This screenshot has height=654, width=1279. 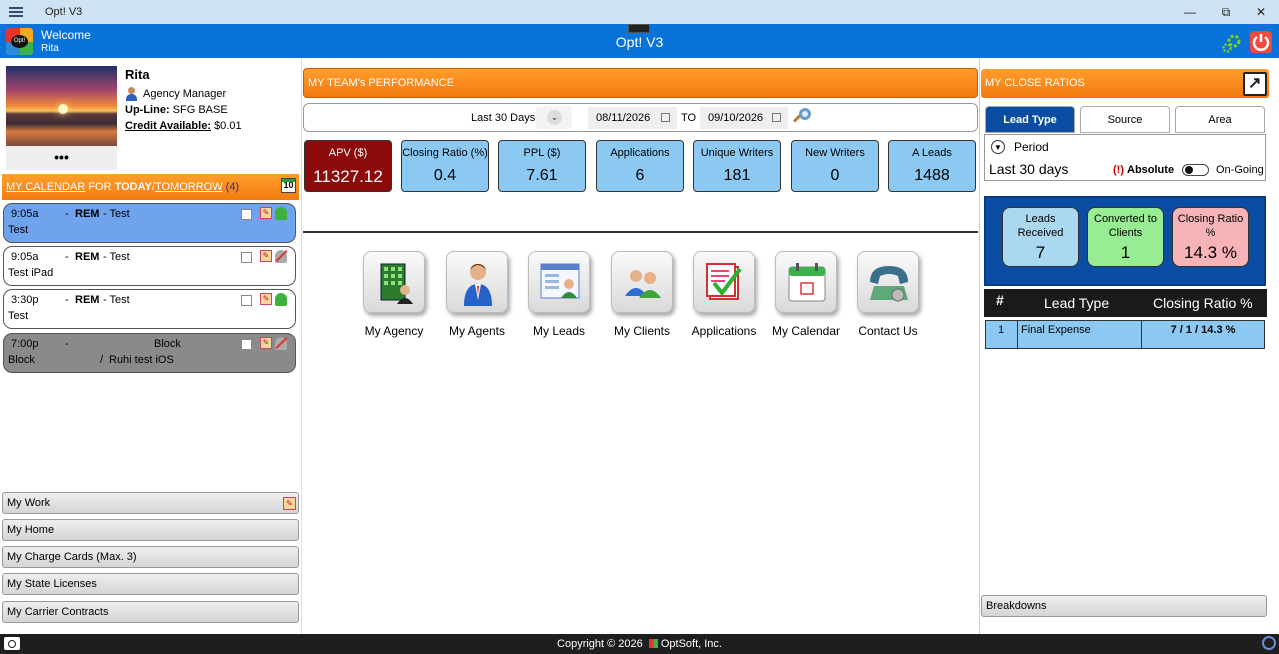 What do you see at coordinates (189, 187) in the screenshot?
I see `tomorrow-link: TOMORROW` at bounding box center [189, 187].